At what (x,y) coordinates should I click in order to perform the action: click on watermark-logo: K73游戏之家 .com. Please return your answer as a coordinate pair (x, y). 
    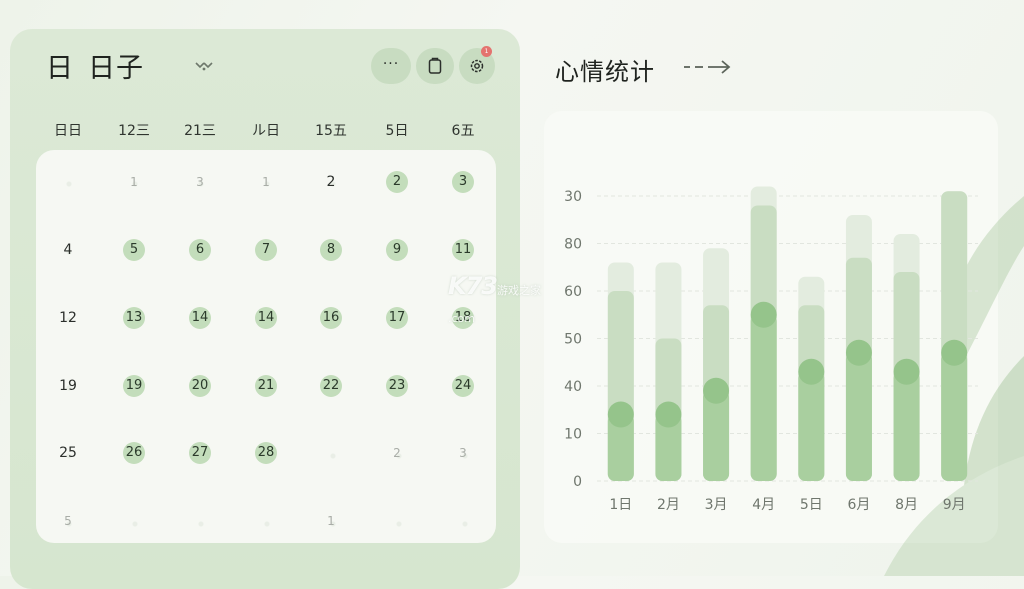
    Looking at the image, I should click on (494, 300).